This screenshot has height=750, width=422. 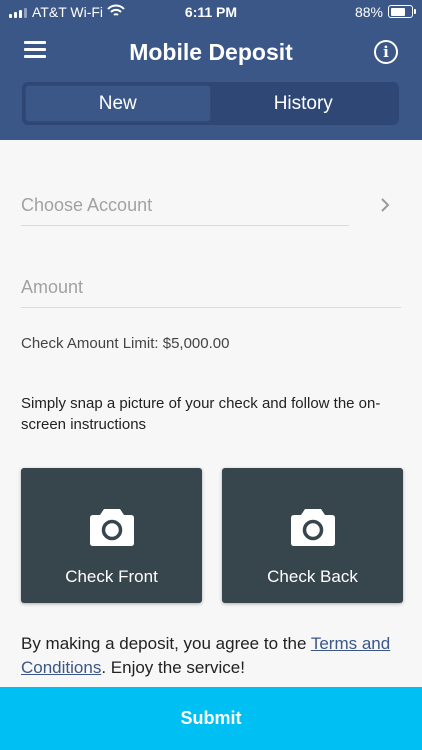 What do you see at coordinates (385, 205) in the screenshot?
I see `chevron-right-icon` at bounding box center [385, 205].